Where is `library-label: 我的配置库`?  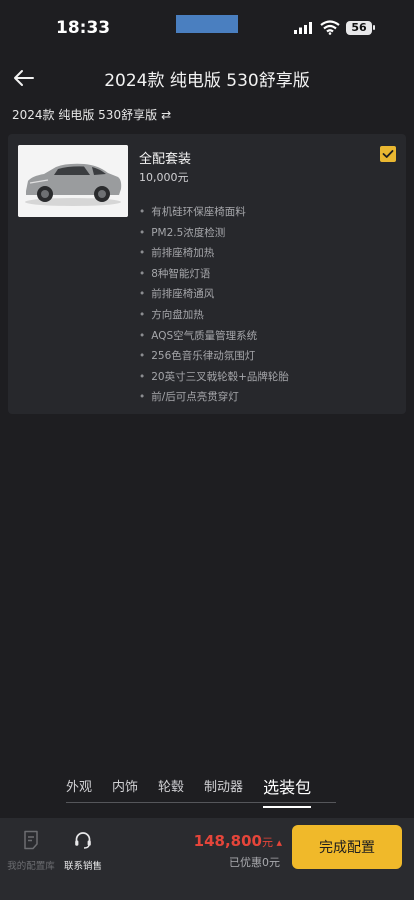 library-label: 我的配置库 is located at coordinates (31, 866).